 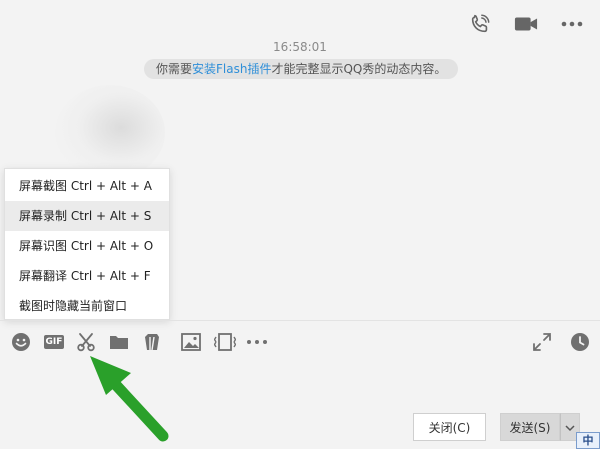 What do you see at coordinates (588, 440) in the screenshot?
I see `ime-indicator: 中` at bounding box center [588, 440].